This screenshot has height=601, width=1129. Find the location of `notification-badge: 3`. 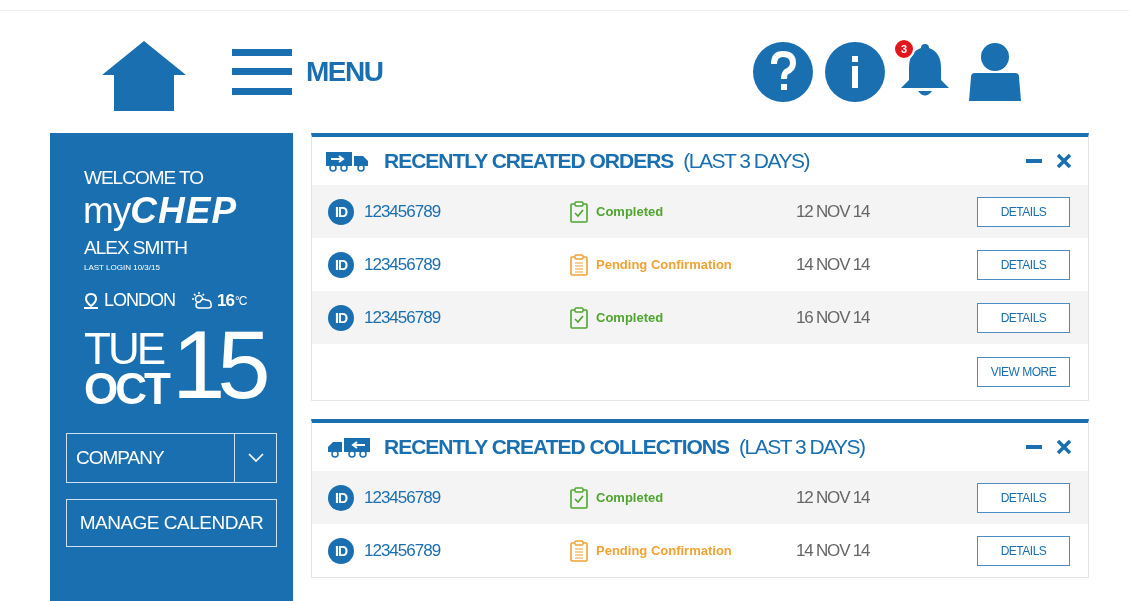

notification-badge: 3 is located at coordinates (904, 49).